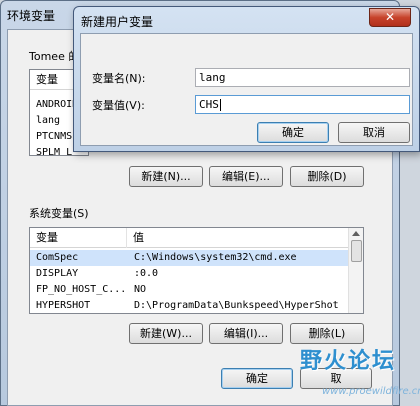 This screenshot has height=406, width=420. I want to click on system-vars-header: 变量 值, so click(189, 238).